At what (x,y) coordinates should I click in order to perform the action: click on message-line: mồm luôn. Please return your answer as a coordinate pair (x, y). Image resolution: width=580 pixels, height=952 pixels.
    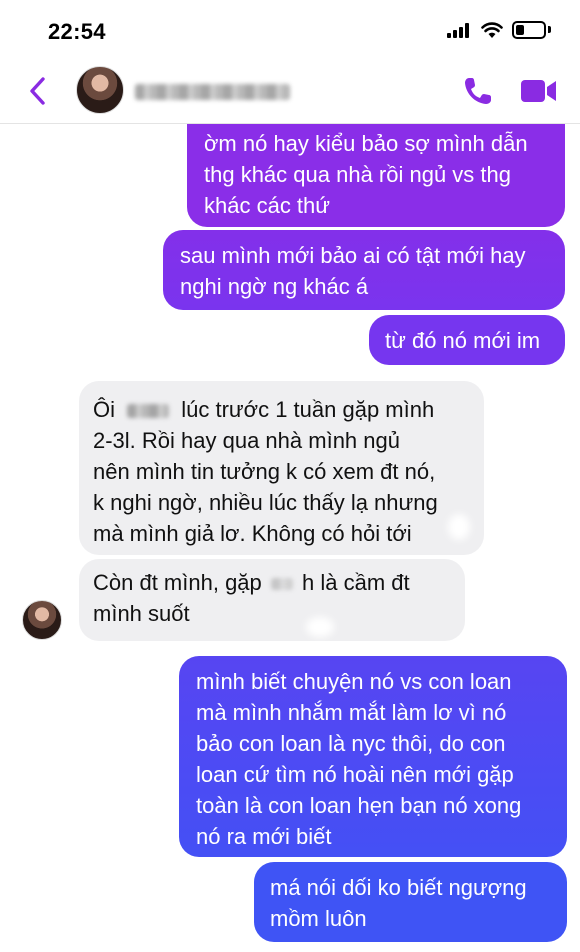
    Looking at the image, I should click on (318, 918).